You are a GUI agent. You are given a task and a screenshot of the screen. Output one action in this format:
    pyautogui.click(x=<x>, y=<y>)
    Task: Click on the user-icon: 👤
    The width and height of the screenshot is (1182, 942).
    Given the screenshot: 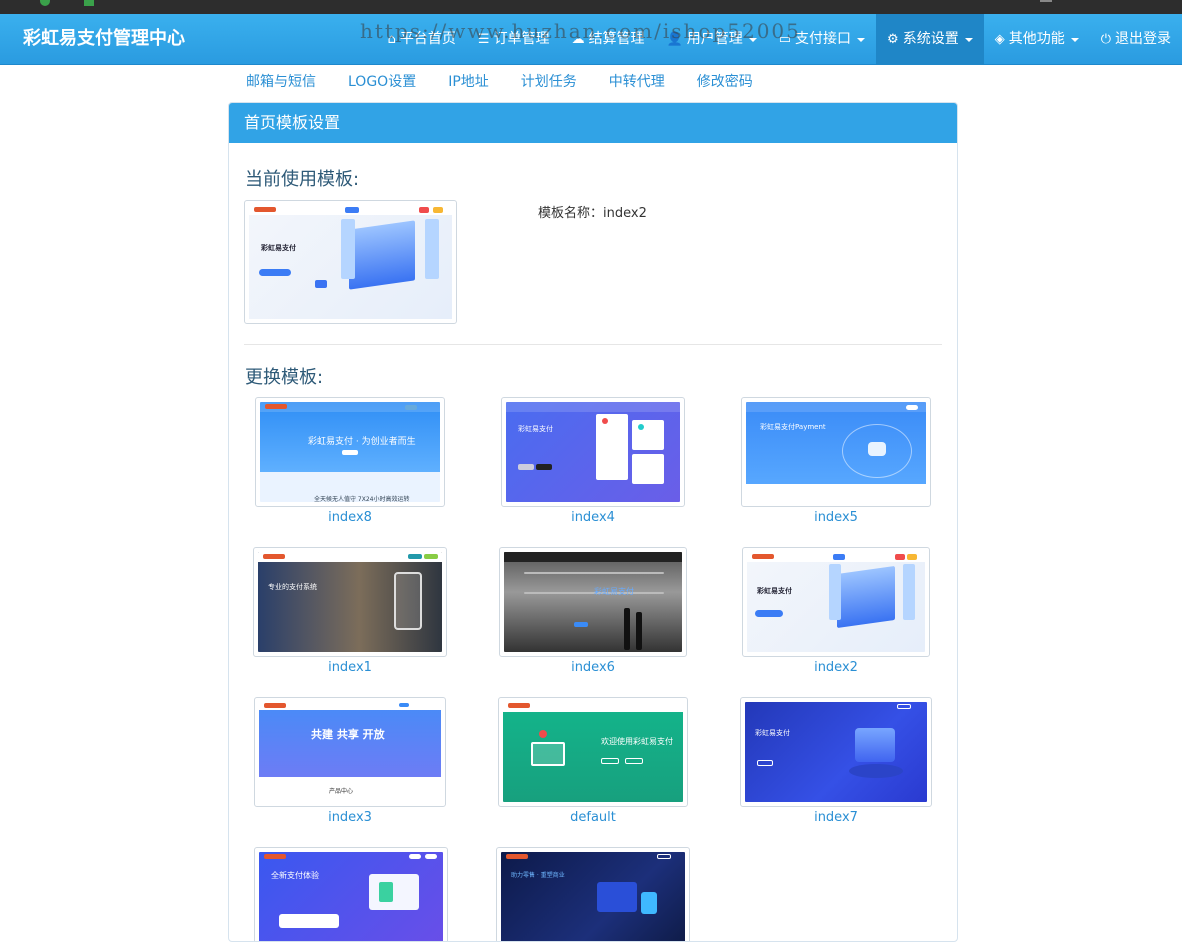 What is the action you would take?
    pyautogui.click(x=674, y=39)
    